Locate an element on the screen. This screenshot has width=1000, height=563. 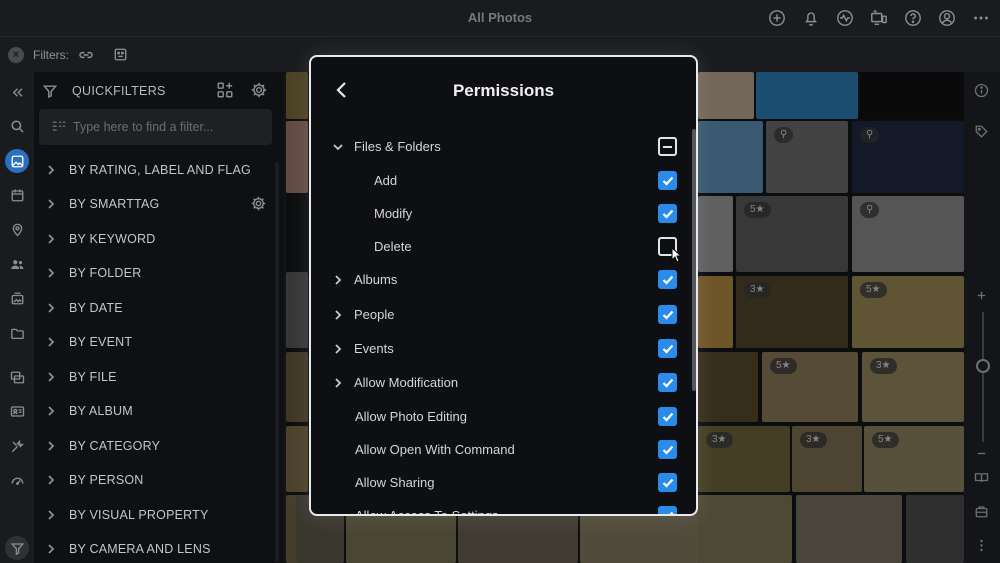
people-icon is located at coordinates (17, 264).